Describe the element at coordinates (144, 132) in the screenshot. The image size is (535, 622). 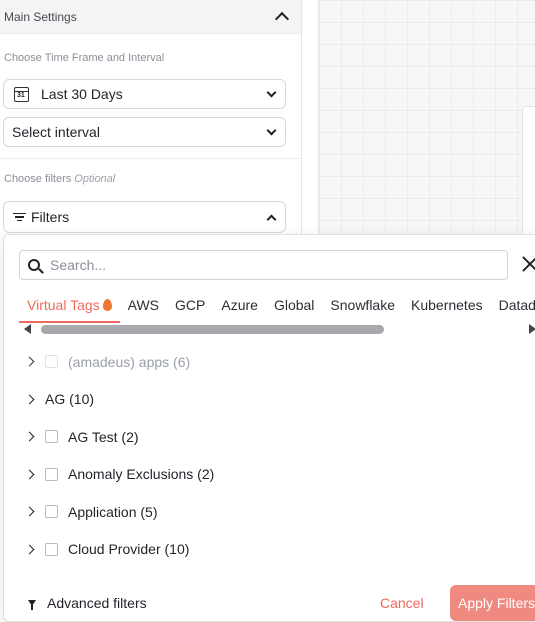
I see `interval-select: Select interval` at that location.